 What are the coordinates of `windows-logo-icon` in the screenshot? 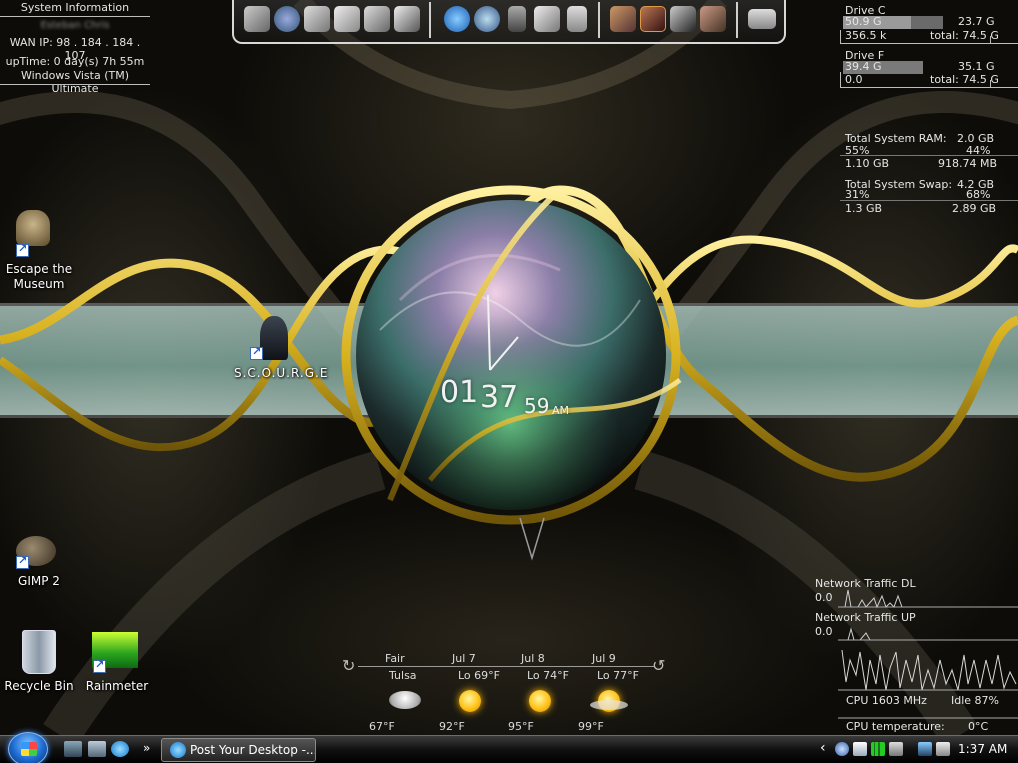 It's located at (29, 749).